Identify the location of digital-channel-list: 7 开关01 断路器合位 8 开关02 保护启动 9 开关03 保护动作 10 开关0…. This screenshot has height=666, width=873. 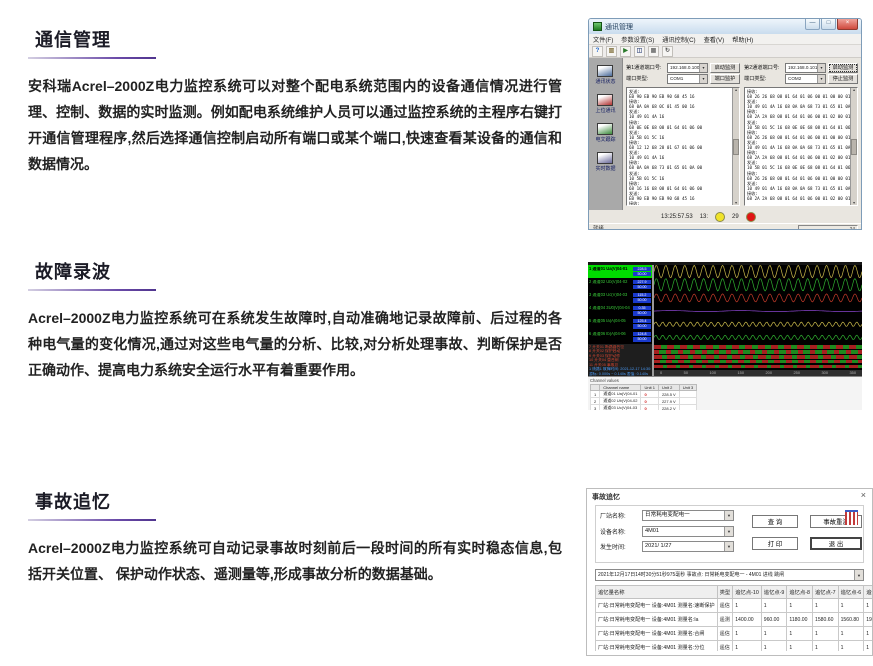
(621, 360).